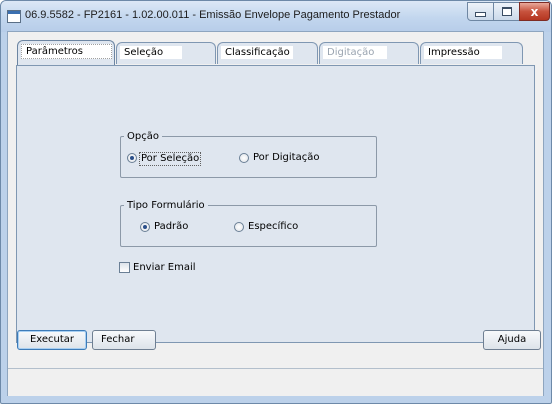 The width and height of the screenshot is (552, 404). What do you see at coordinates (145, 227) in the screenshot?
I see `radio-padrao` at bounding box center [145, 227].